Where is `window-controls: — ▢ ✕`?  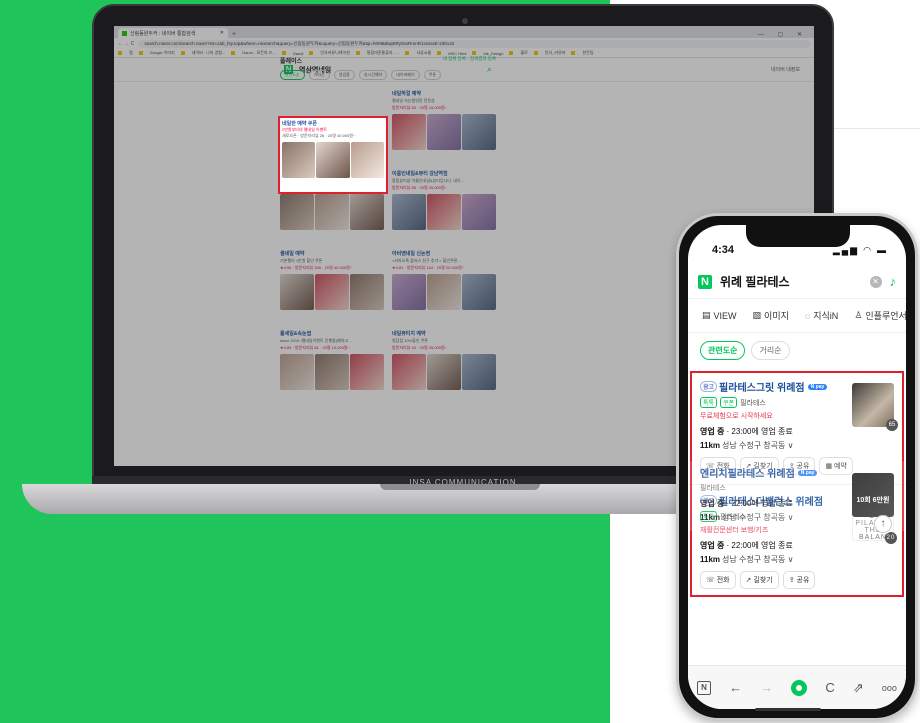
window-controls: — ▢ ✕ is located at coordinates (786, 34).